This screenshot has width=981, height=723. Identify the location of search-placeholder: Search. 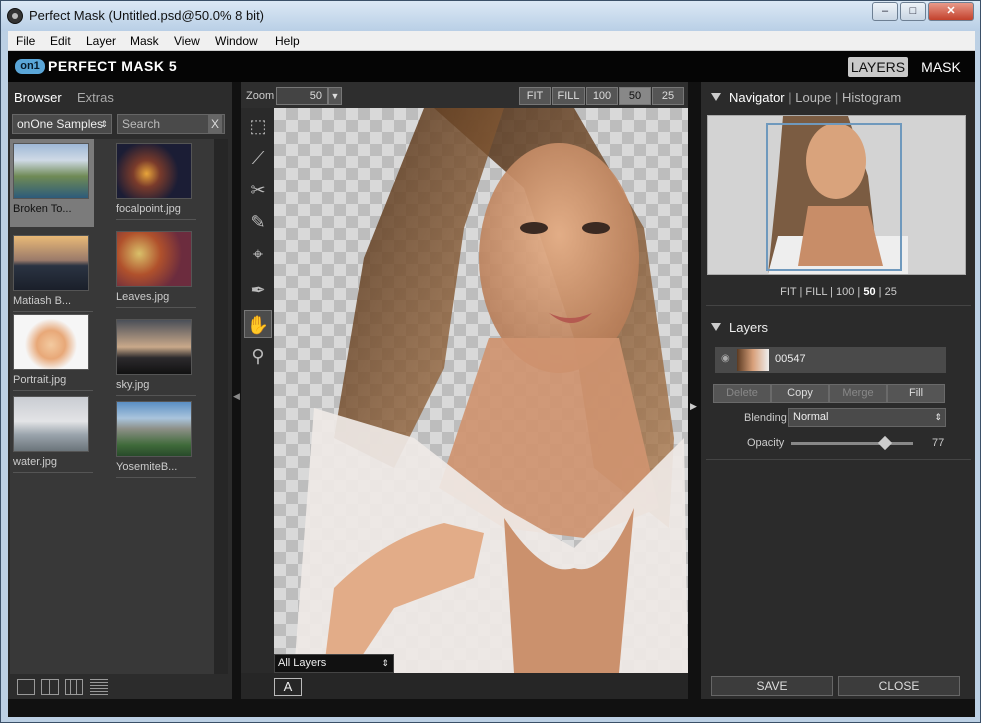
(141, 124).